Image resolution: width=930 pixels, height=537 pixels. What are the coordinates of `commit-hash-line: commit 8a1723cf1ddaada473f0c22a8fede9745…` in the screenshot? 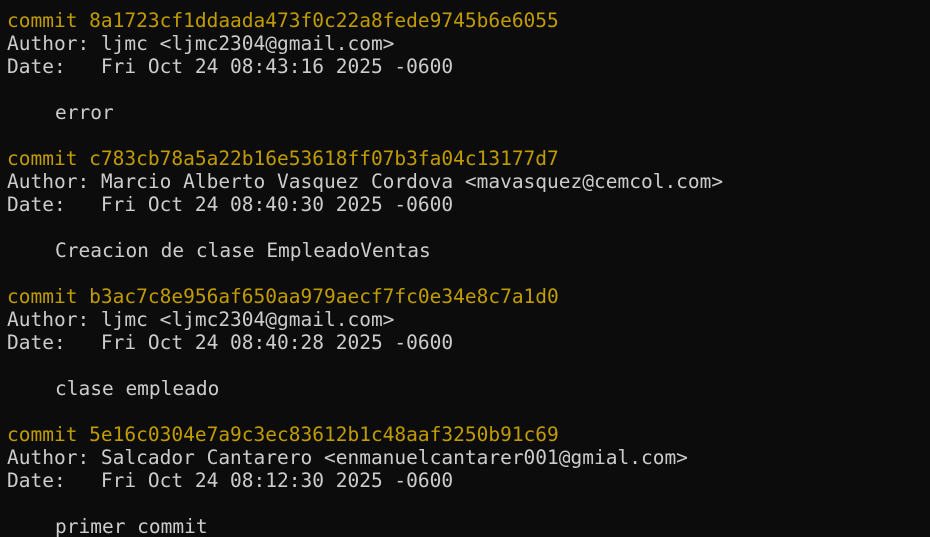 It's located at (283, 20).